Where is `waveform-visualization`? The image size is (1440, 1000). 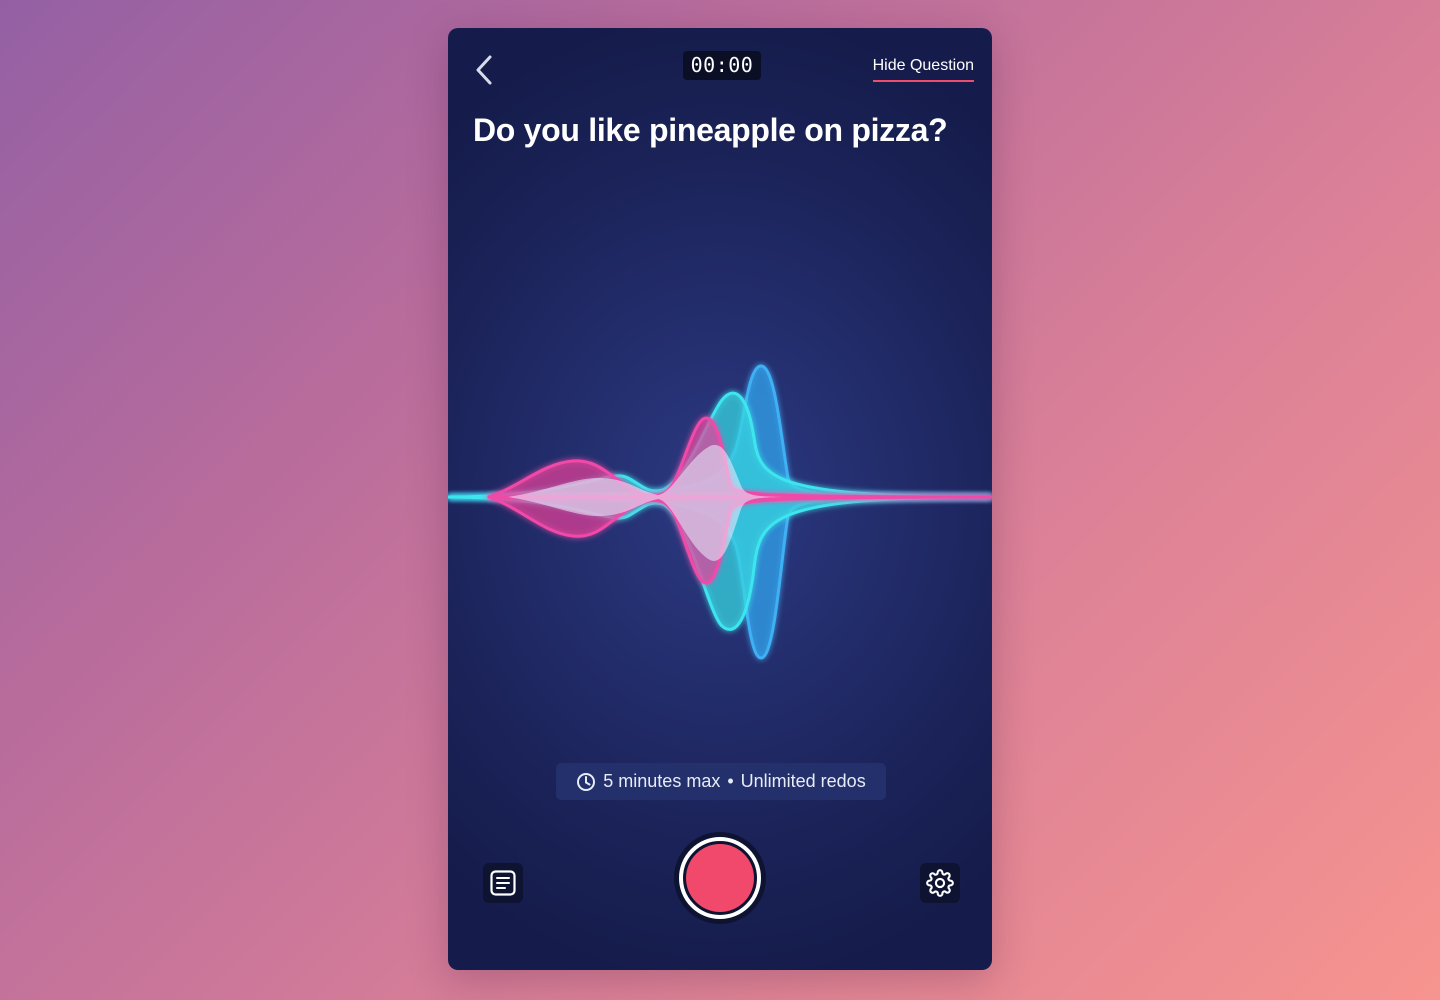 waveform-visualization is located at coordinates (720, 512).